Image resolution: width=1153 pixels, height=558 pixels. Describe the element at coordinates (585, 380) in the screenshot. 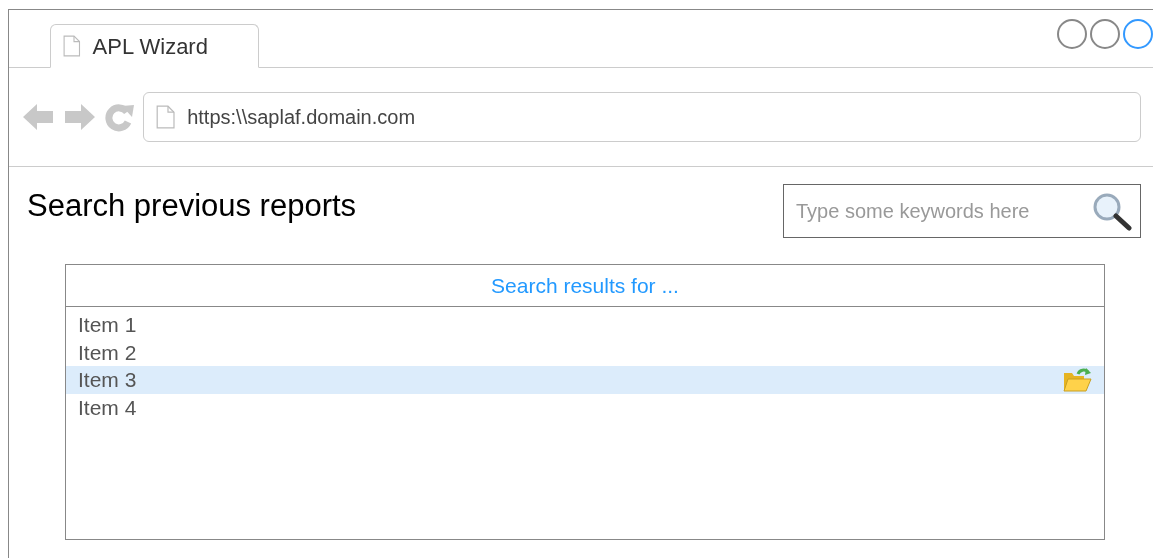

I see `result-item: Item 3` at that location.